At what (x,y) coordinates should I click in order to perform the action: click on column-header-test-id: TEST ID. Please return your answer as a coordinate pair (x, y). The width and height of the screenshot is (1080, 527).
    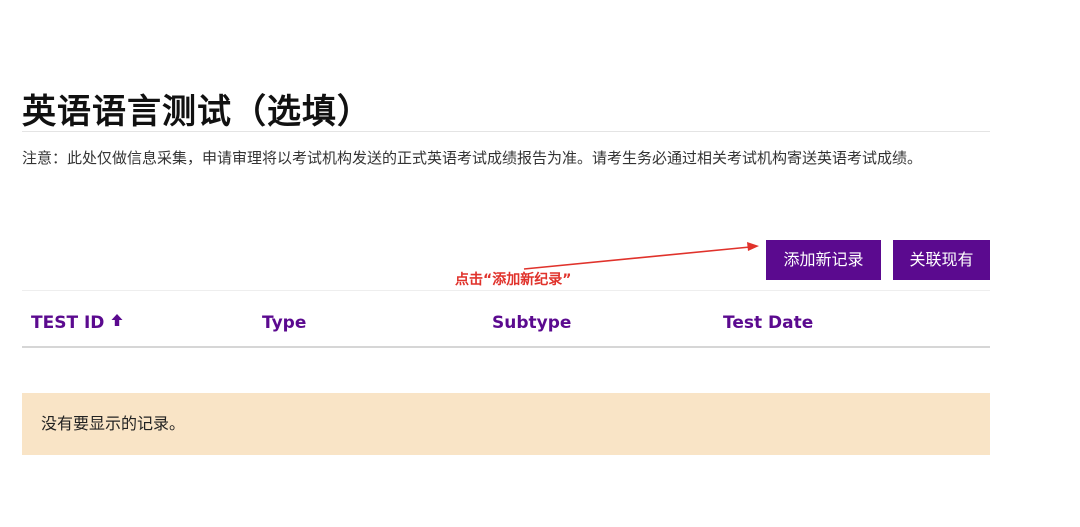
    Looking at the image, I should click on (77, 323).